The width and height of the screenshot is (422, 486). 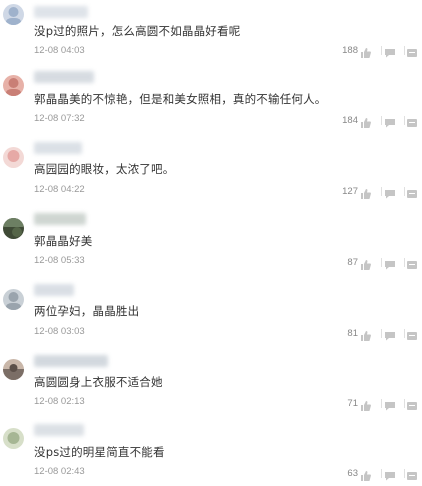 What do you see at coordinates (59, 118) in the screenshot?
I see `comment-time: 12-08 07:32` at bounding box center [59, 118].